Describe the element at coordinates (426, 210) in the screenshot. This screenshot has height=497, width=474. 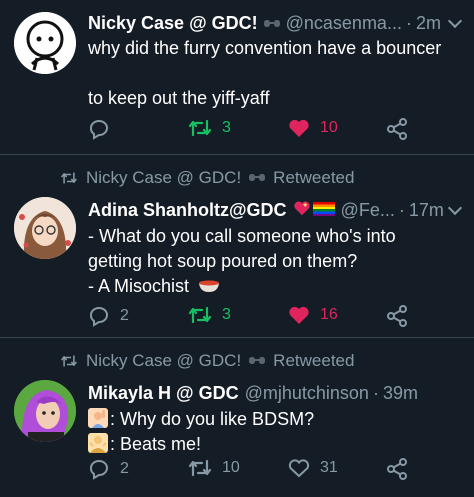
I see `timestamp: 17m` at that location.